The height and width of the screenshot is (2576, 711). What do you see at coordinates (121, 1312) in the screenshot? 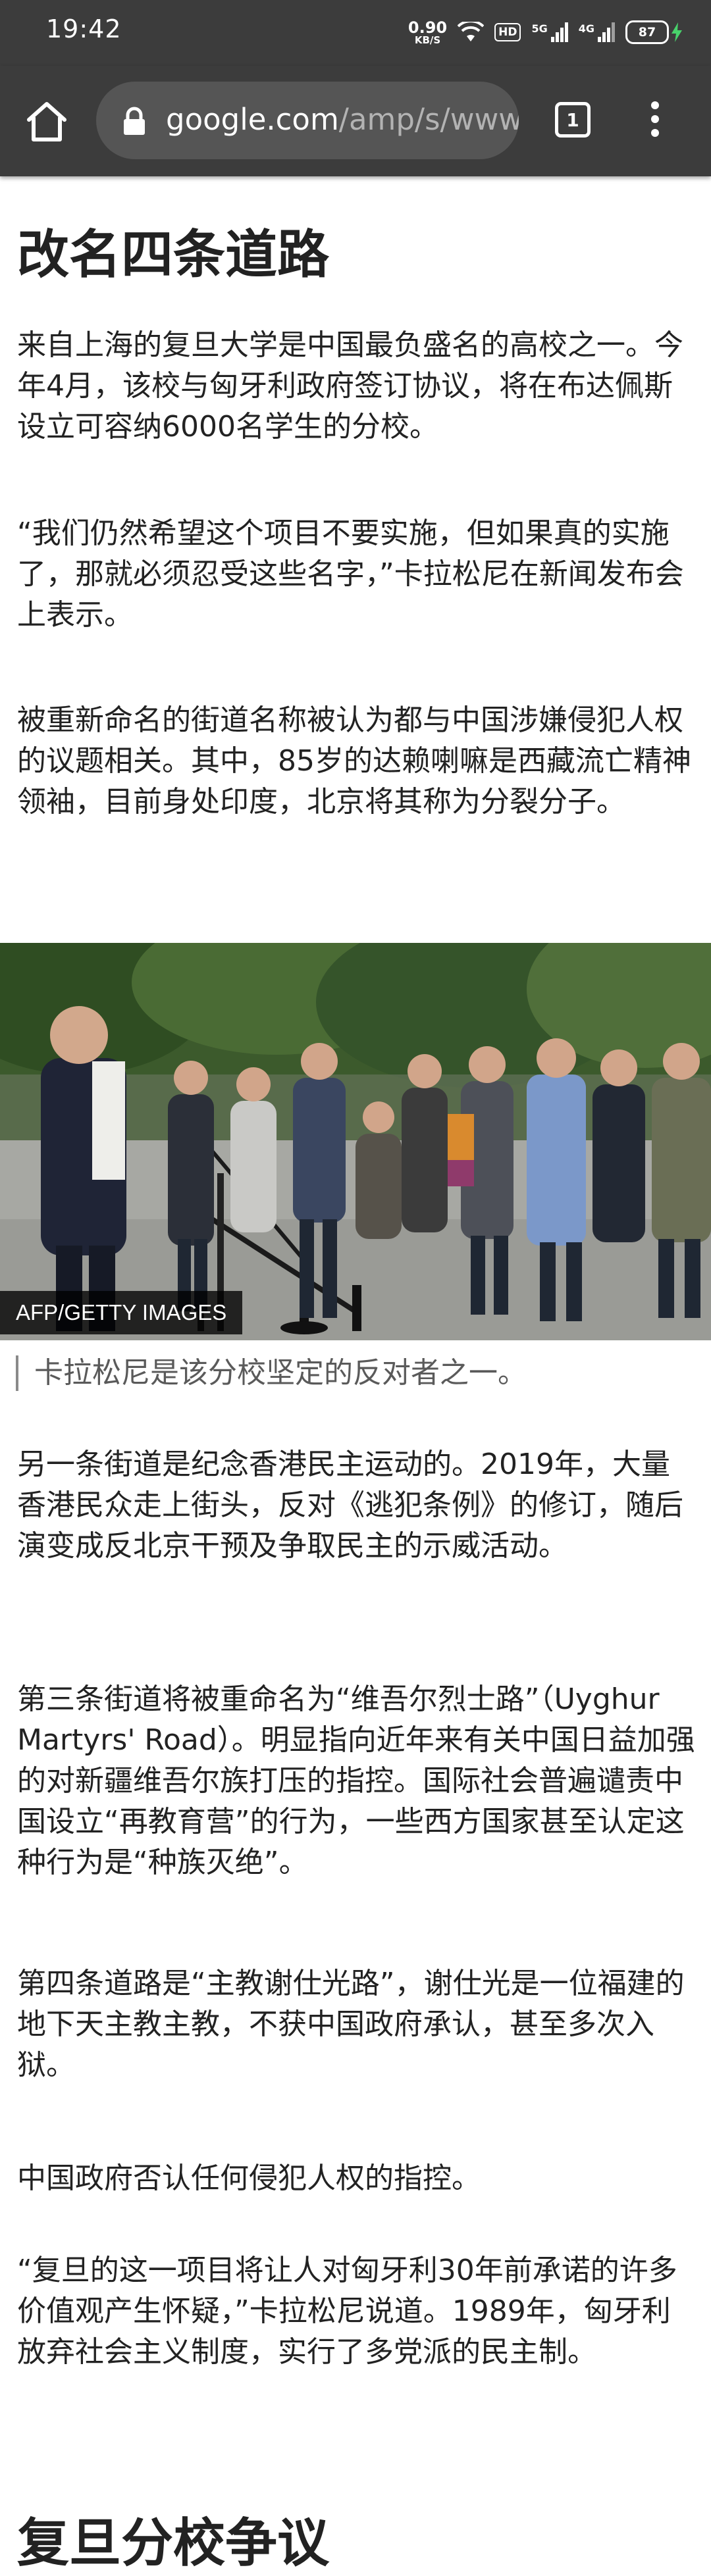
I see `photo-credit: AFP/GETTY IMAGES` at bounding box center [121, 1312].